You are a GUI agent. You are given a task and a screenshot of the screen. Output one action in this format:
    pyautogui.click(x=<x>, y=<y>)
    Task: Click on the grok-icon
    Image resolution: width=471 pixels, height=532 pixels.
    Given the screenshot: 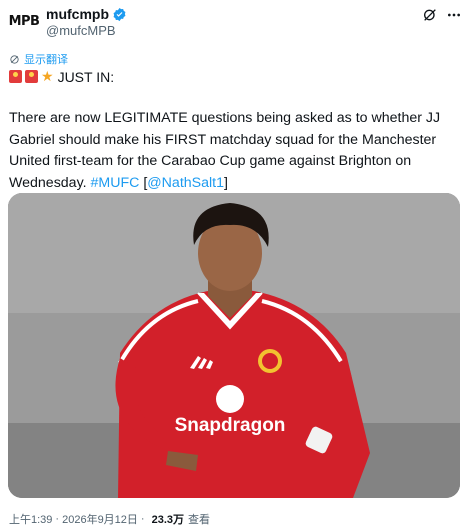 What is the action you would take?
    pyautogui.click(x=430, y=15)
    